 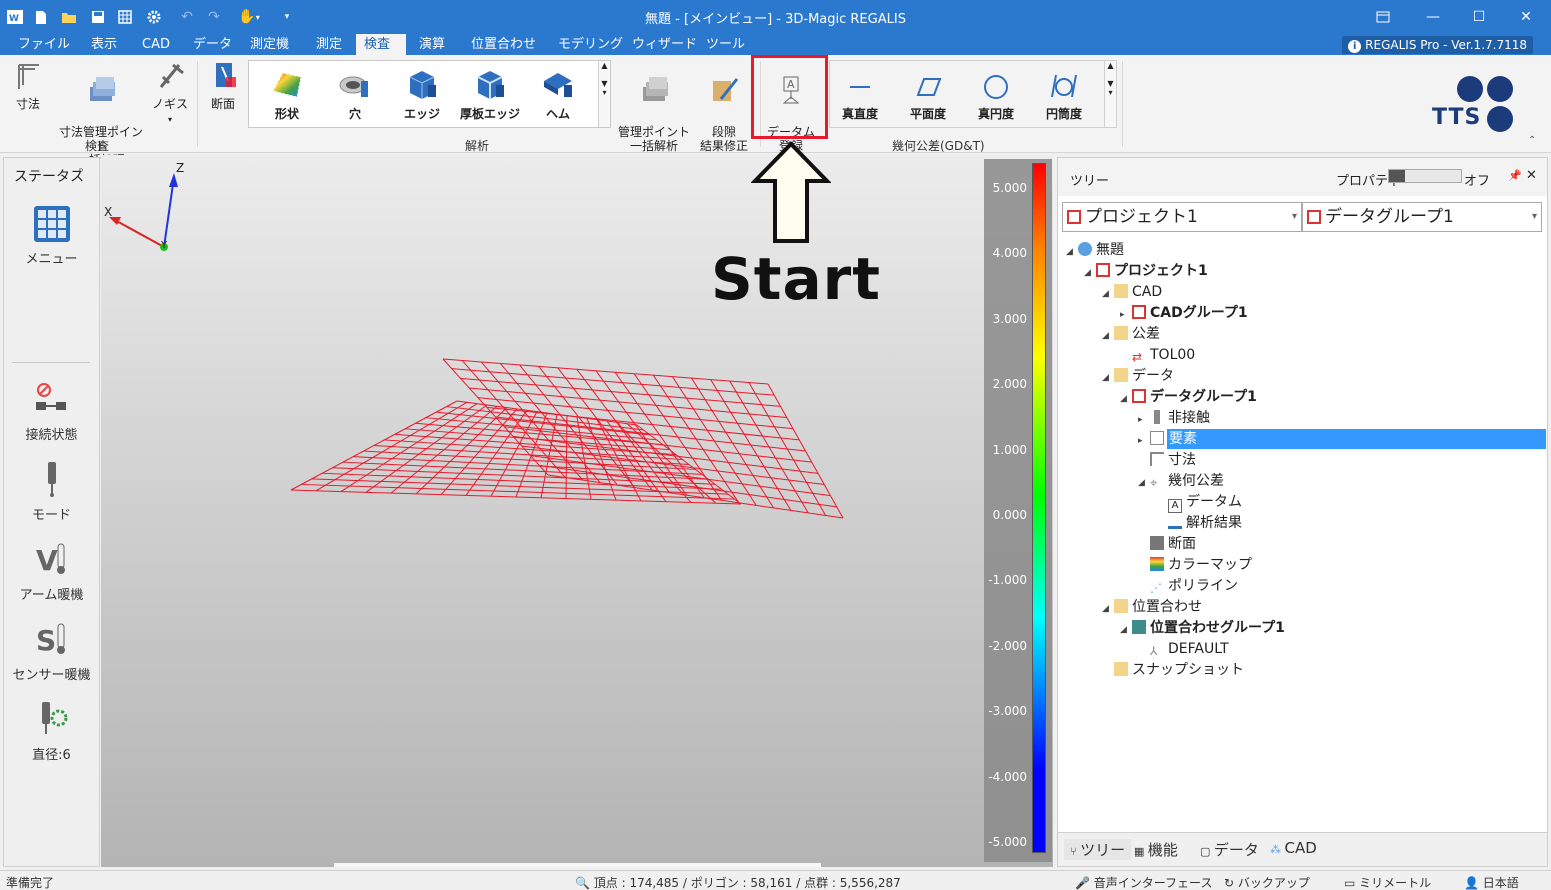 What do you see at coordinates (97, 146) in the screenshot?
I see `group-label-inspect: 検査` at bounding box center [97, 146].